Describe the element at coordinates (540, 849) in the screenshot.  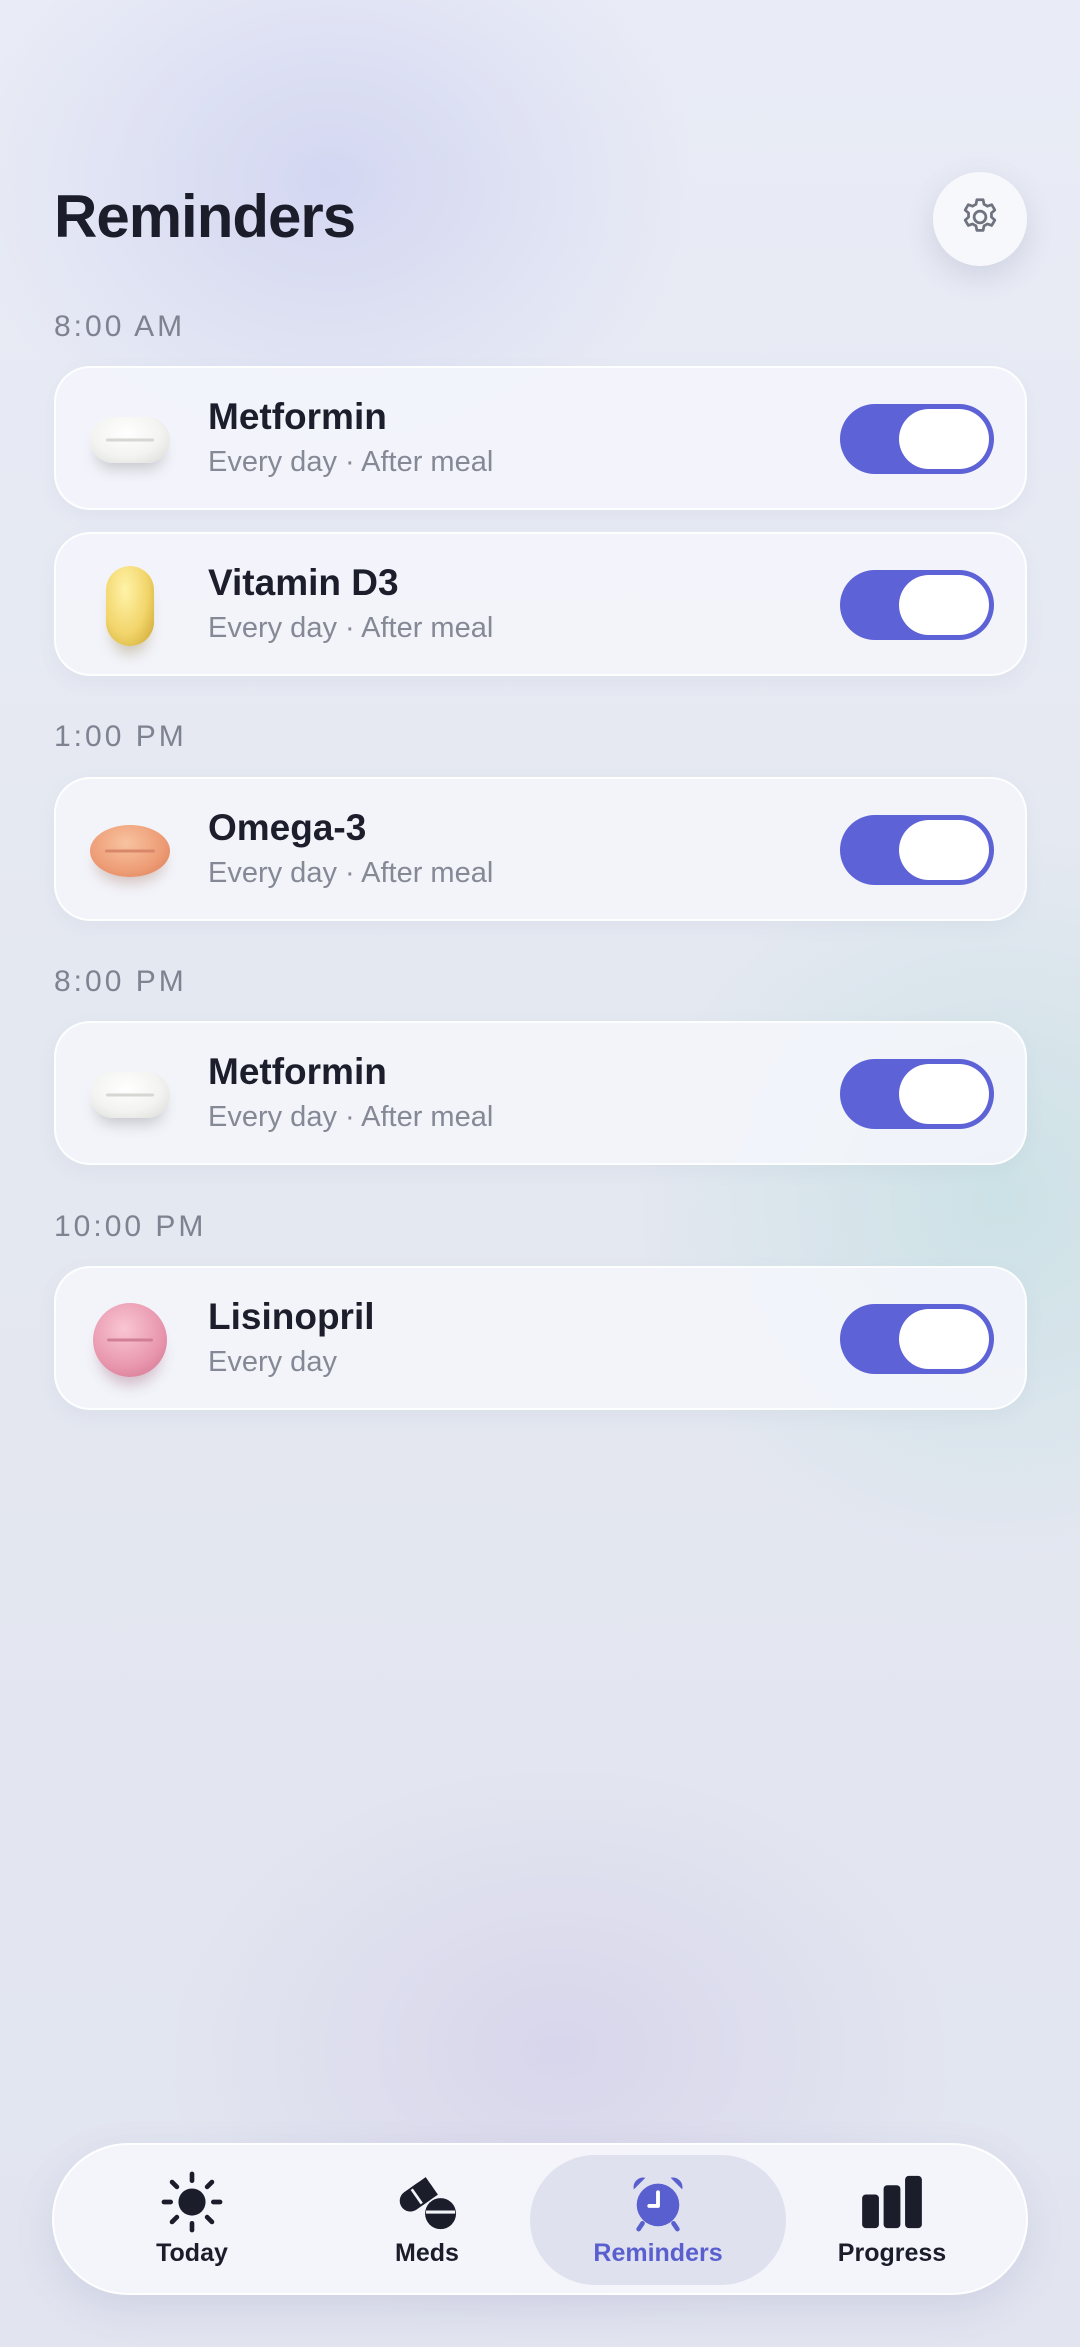
I see `reminder-card: Omega-3 Every day · After meal` at that location.